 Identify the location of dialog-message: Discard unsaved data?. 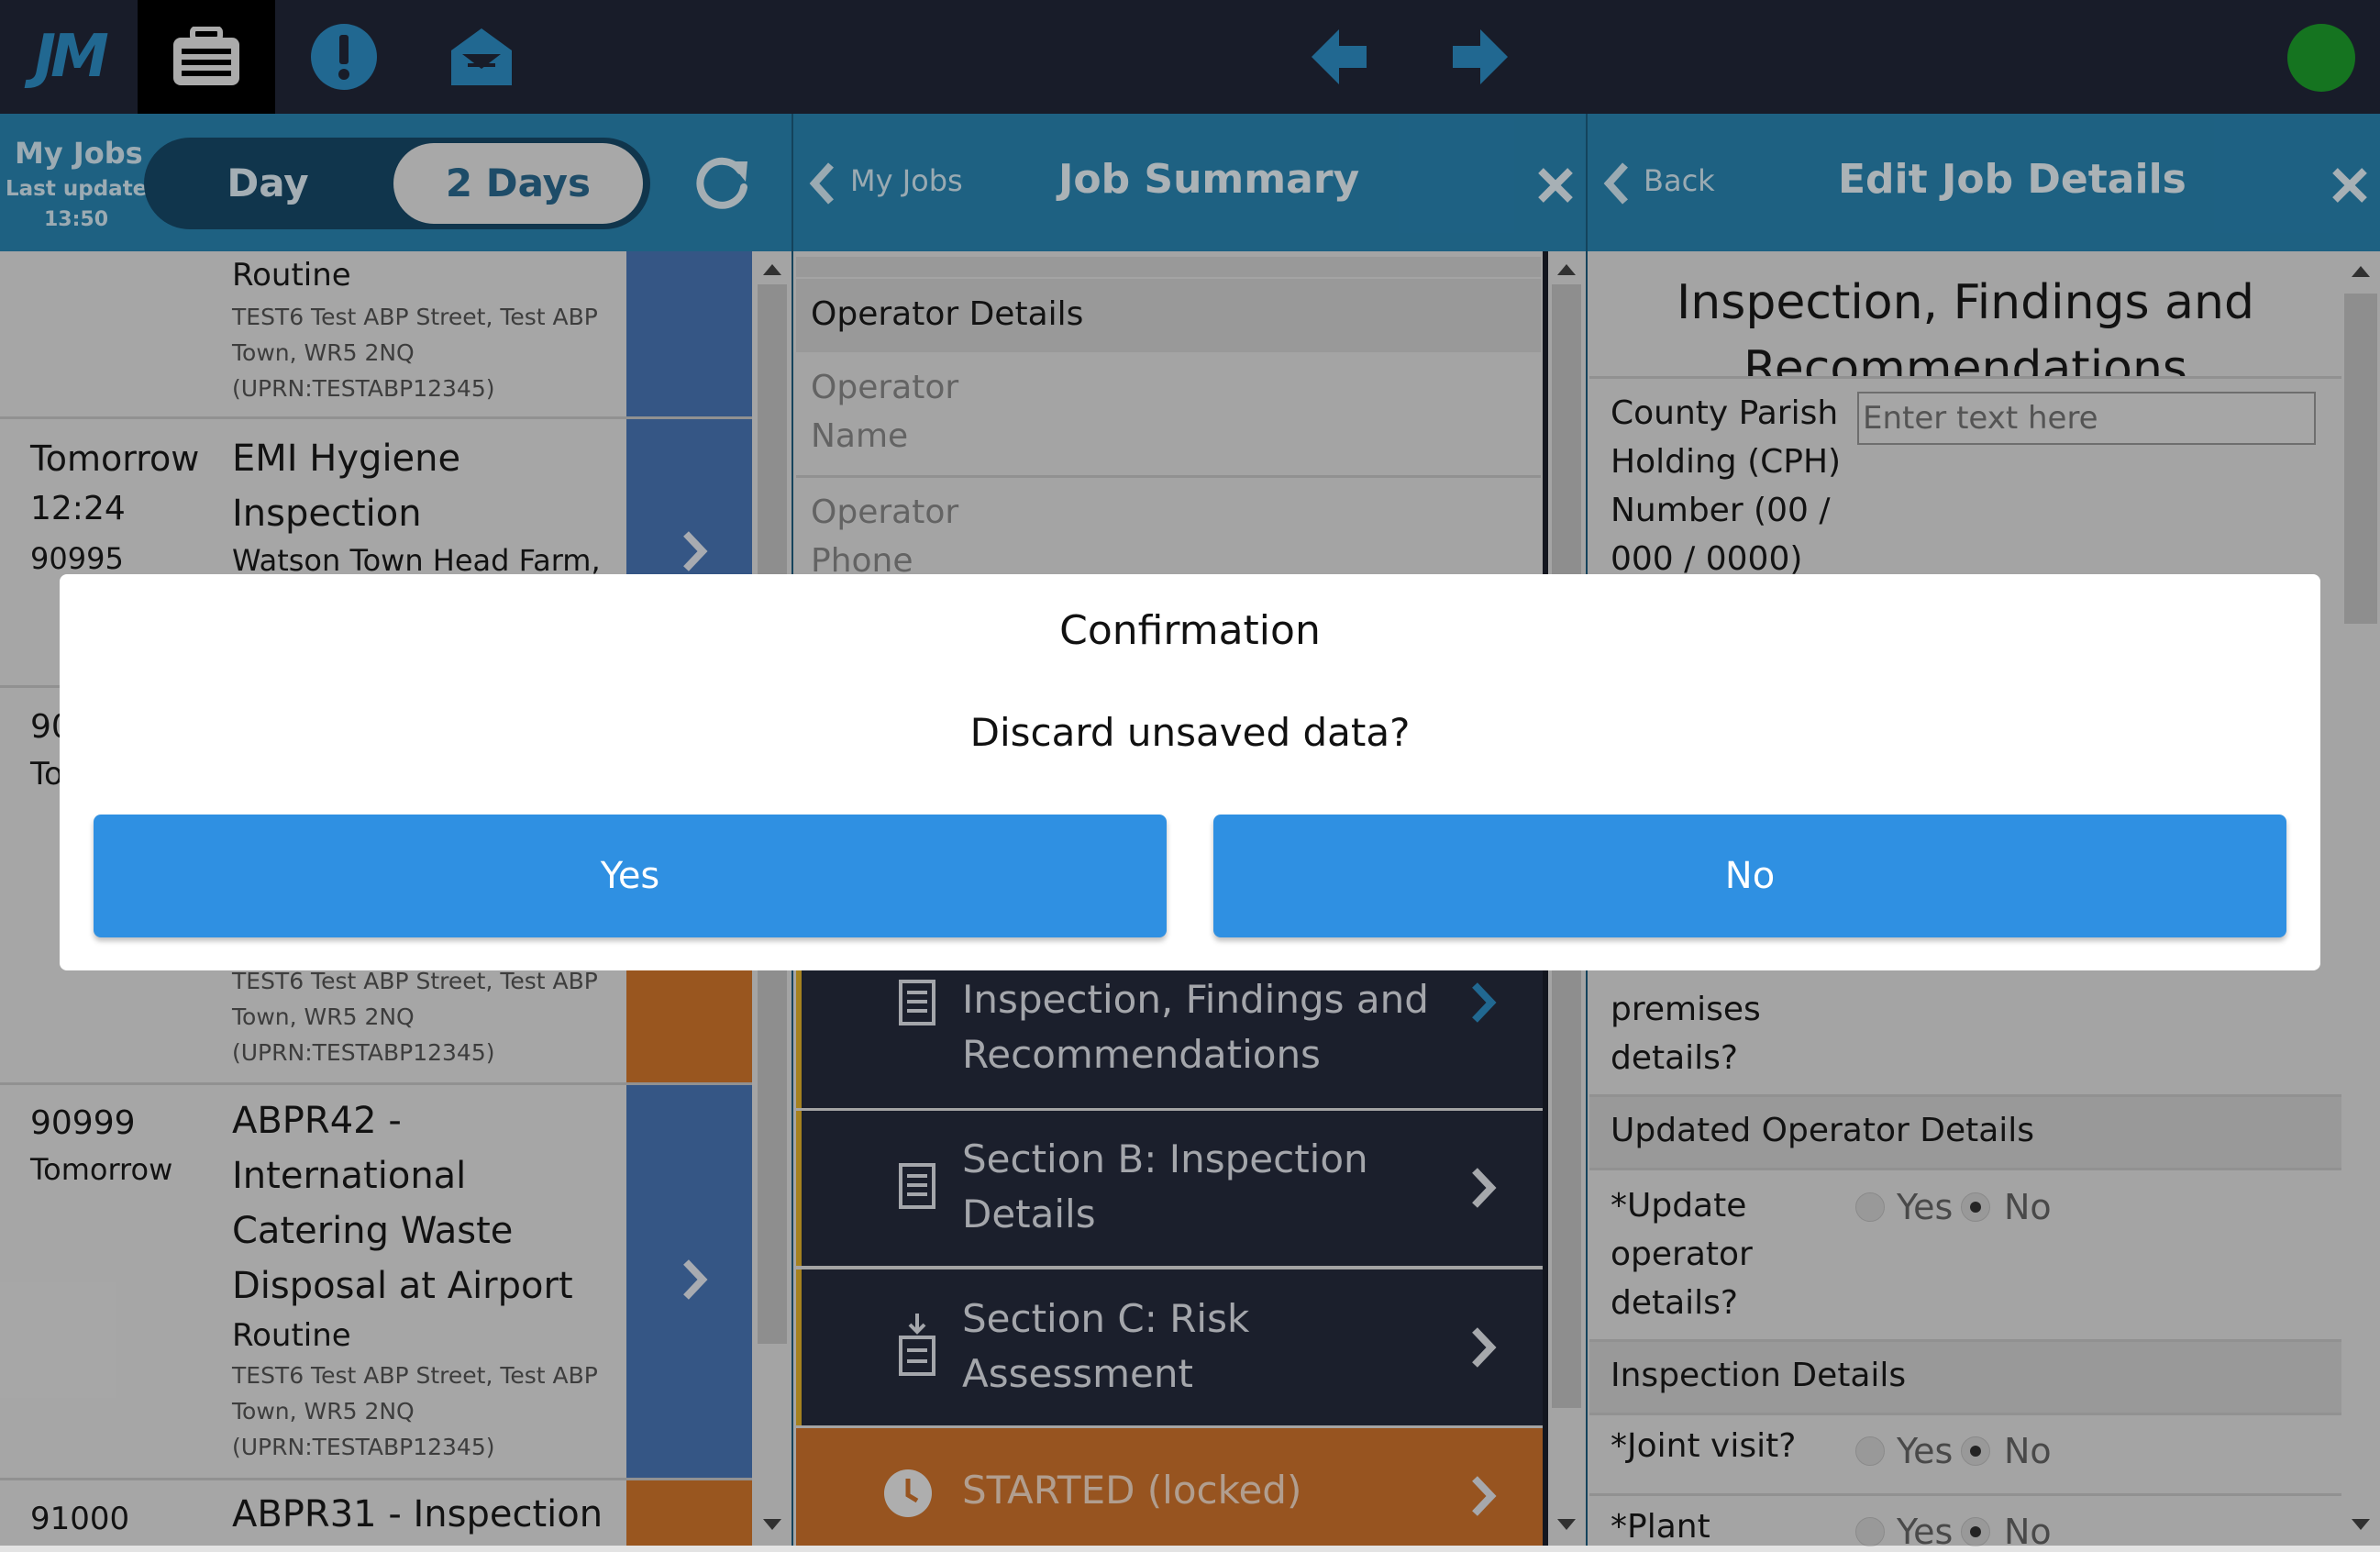
(1190, 732).